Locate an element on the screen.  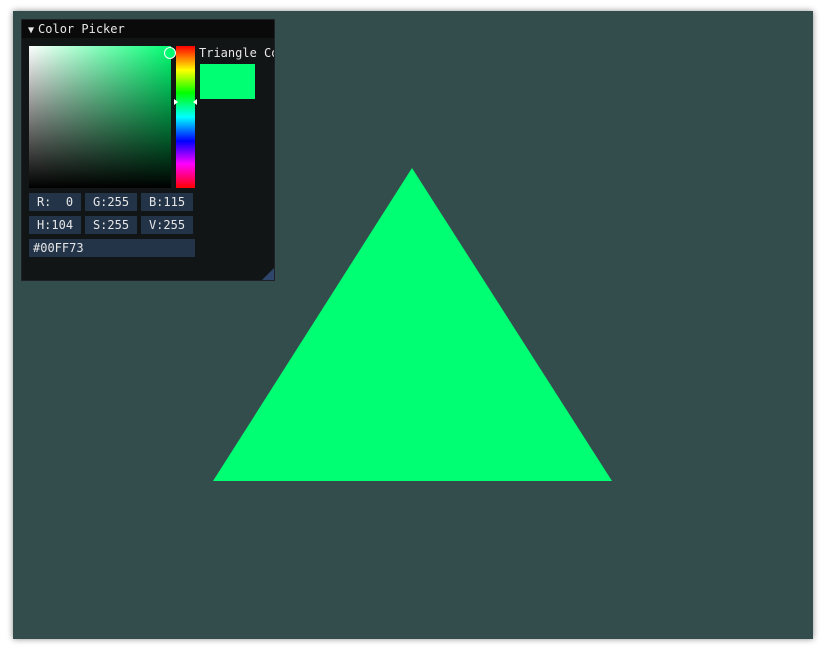
sv-cursor-handle is located at coordinates (170, 53).